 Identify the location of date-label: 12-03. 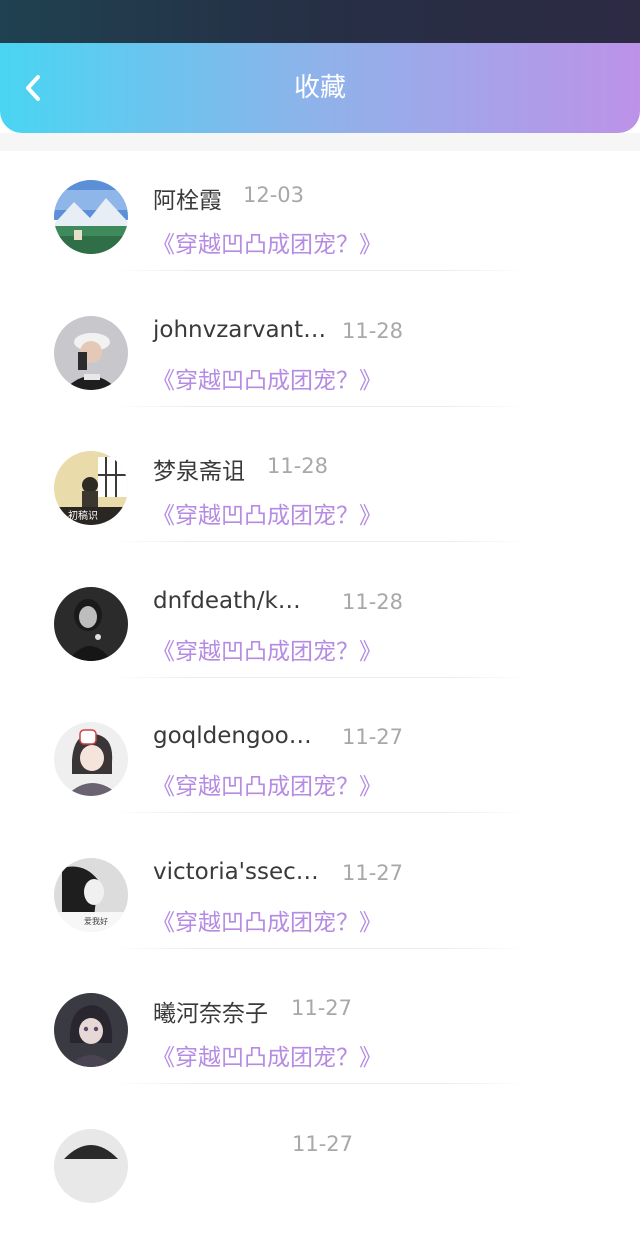
(273, 195).